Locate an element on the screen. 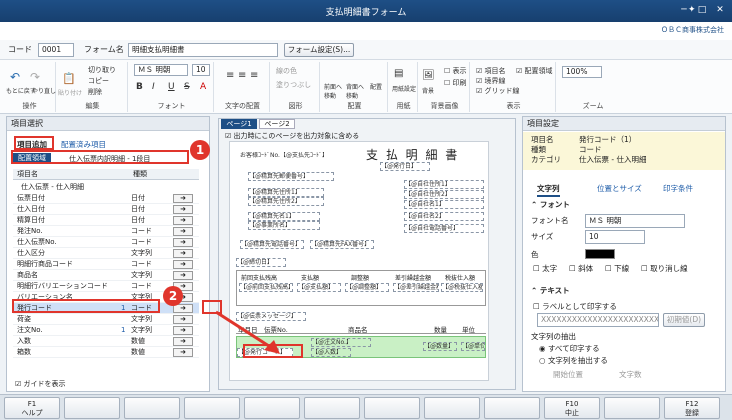 This screenshot has width=732, height=420. strike-checkbox: ☐ 取り消し線 is located at coordinates (664, 269).